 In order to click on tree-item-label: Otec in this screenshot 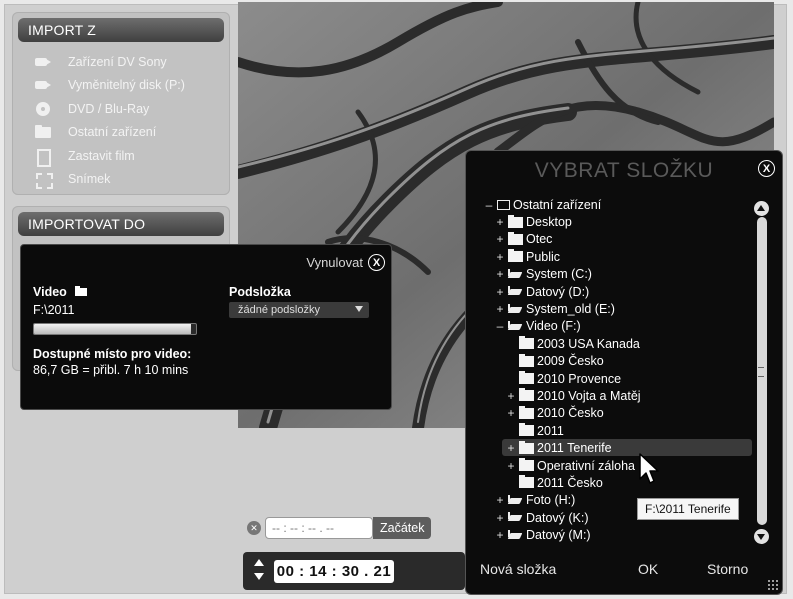, I will do `click(539, 239)`.